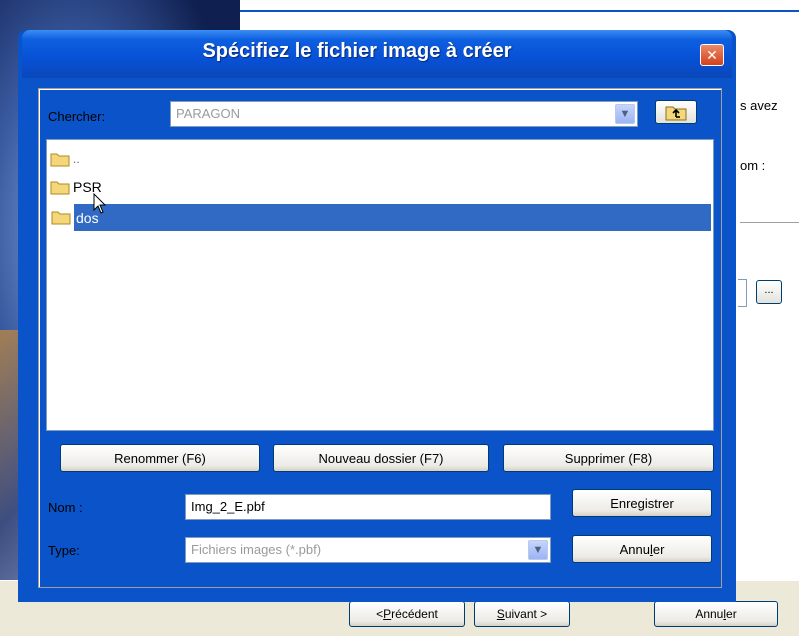 The width and height of the screenshot is (799, 636). Describe the element at coordinates (526, 614) in the screenshot. I see `next-label-post: uivant >` at that location.